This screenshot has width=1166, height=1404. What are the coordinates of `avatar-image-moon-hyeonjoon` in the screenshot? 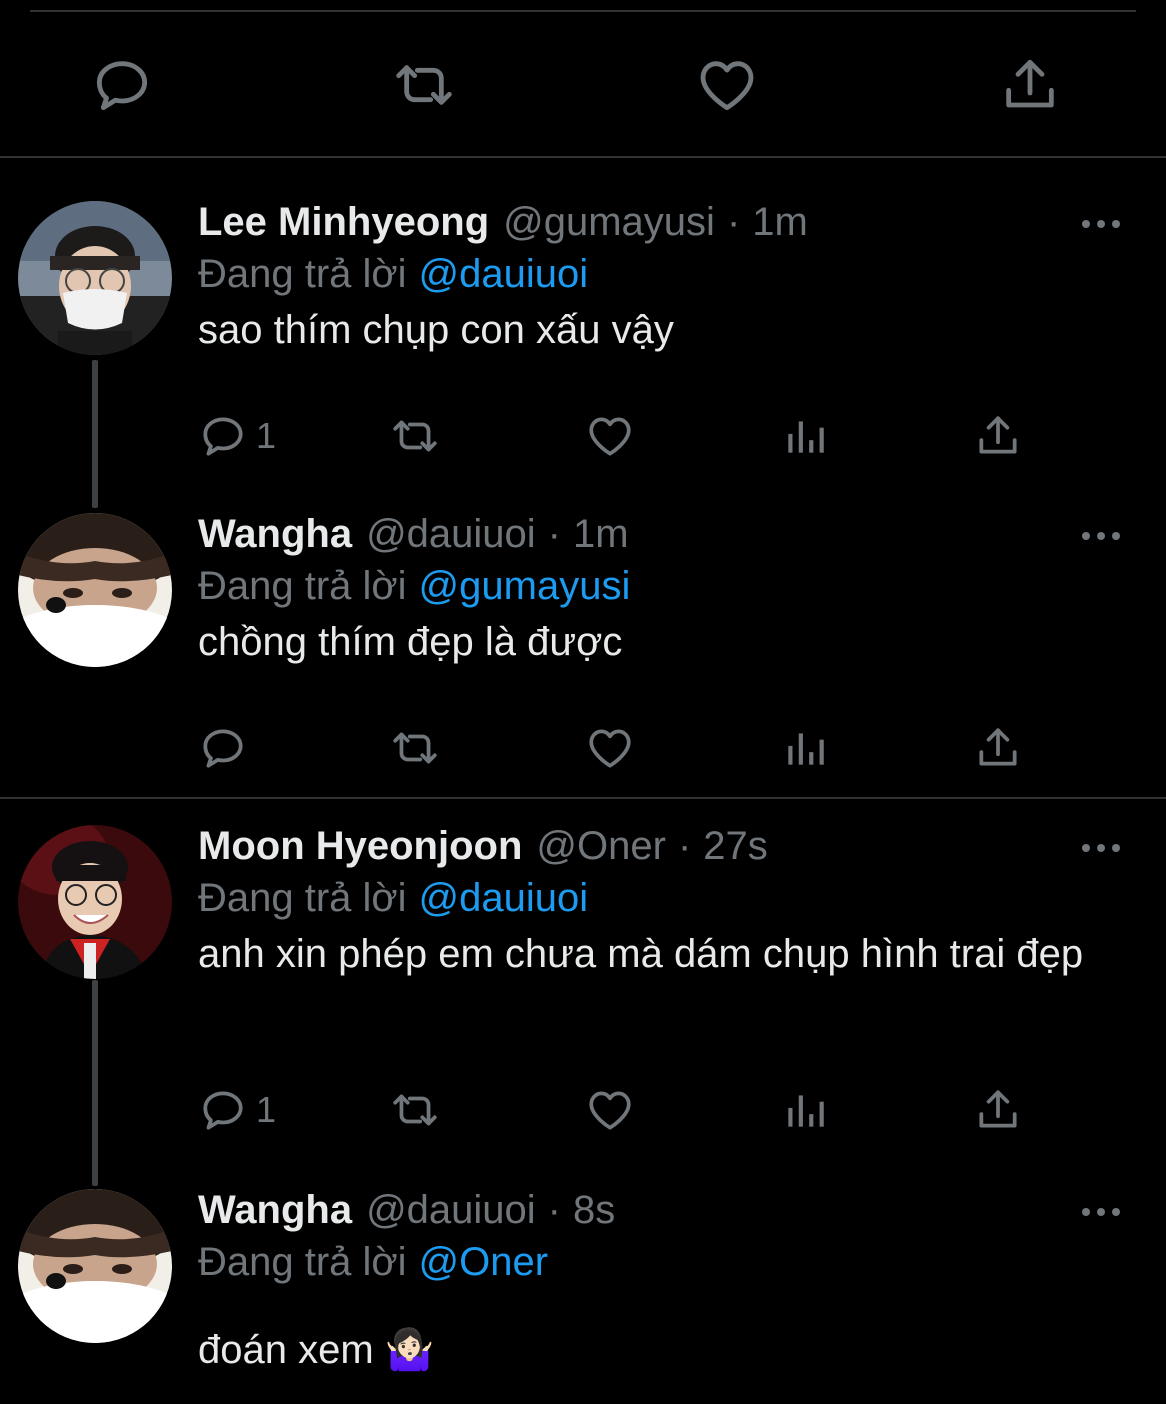 It's located at (95, 902).